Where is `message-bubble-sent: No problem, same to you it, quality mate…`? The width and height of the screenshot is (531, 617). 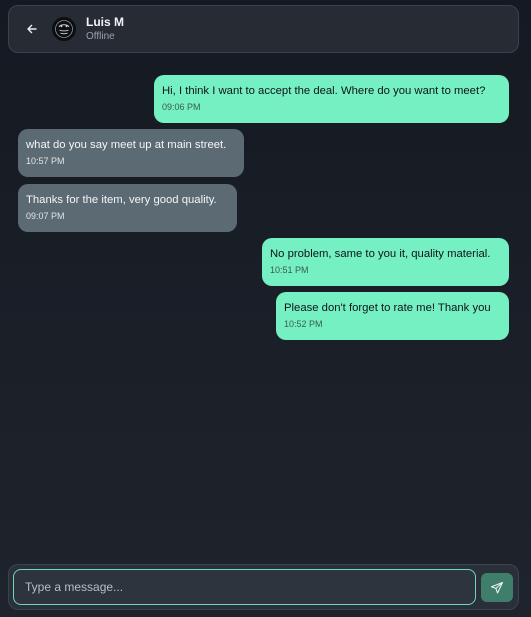
message-bubble-sent: No problem, same to you it, quality mate… is located at coordinates (385, 262).